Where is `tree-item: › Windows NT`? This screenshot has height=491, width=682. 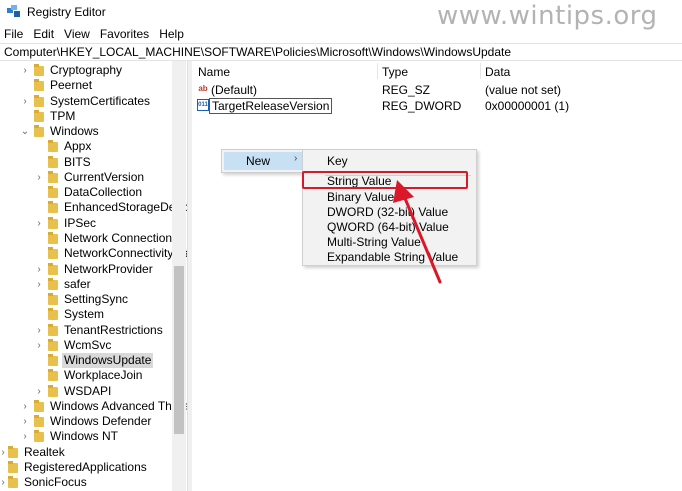
tree-item: › Windows NT is located at coordinates (86, 436).